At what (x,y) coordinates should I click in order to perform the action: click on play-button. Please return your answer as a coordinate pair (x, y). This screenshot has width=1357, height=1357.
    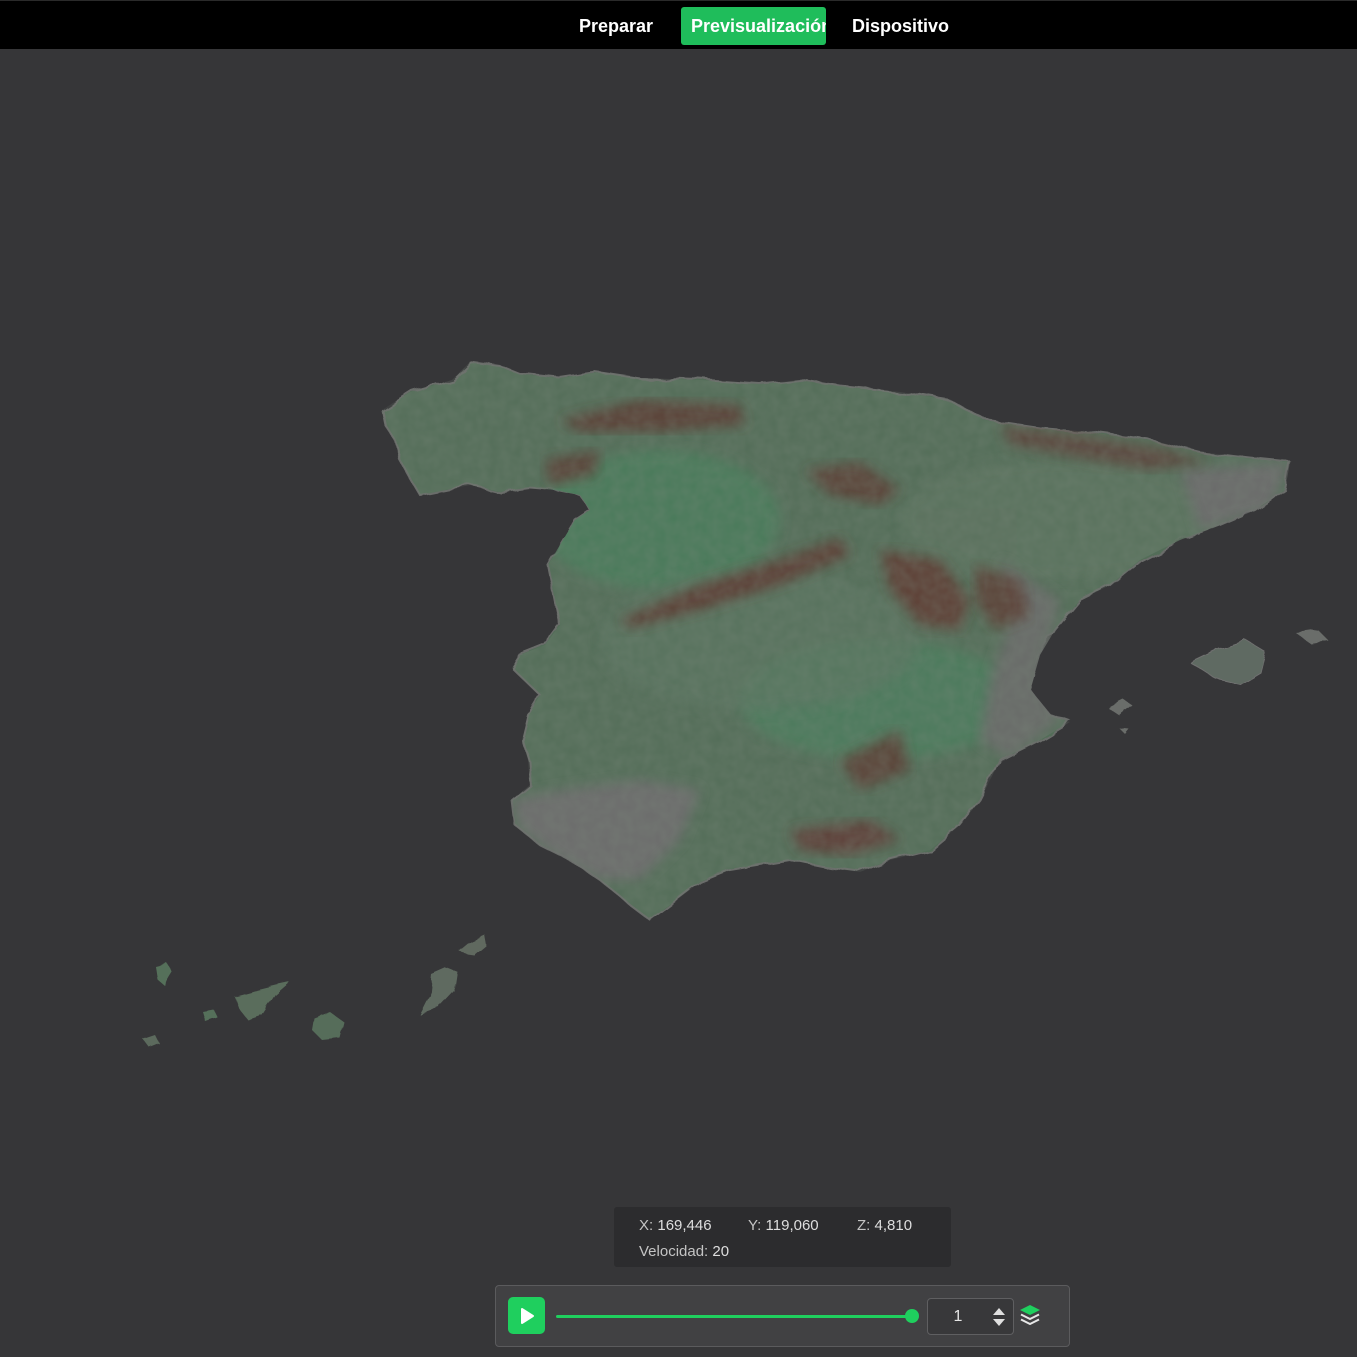
    Looking at the image, I should click on (526, 1315).